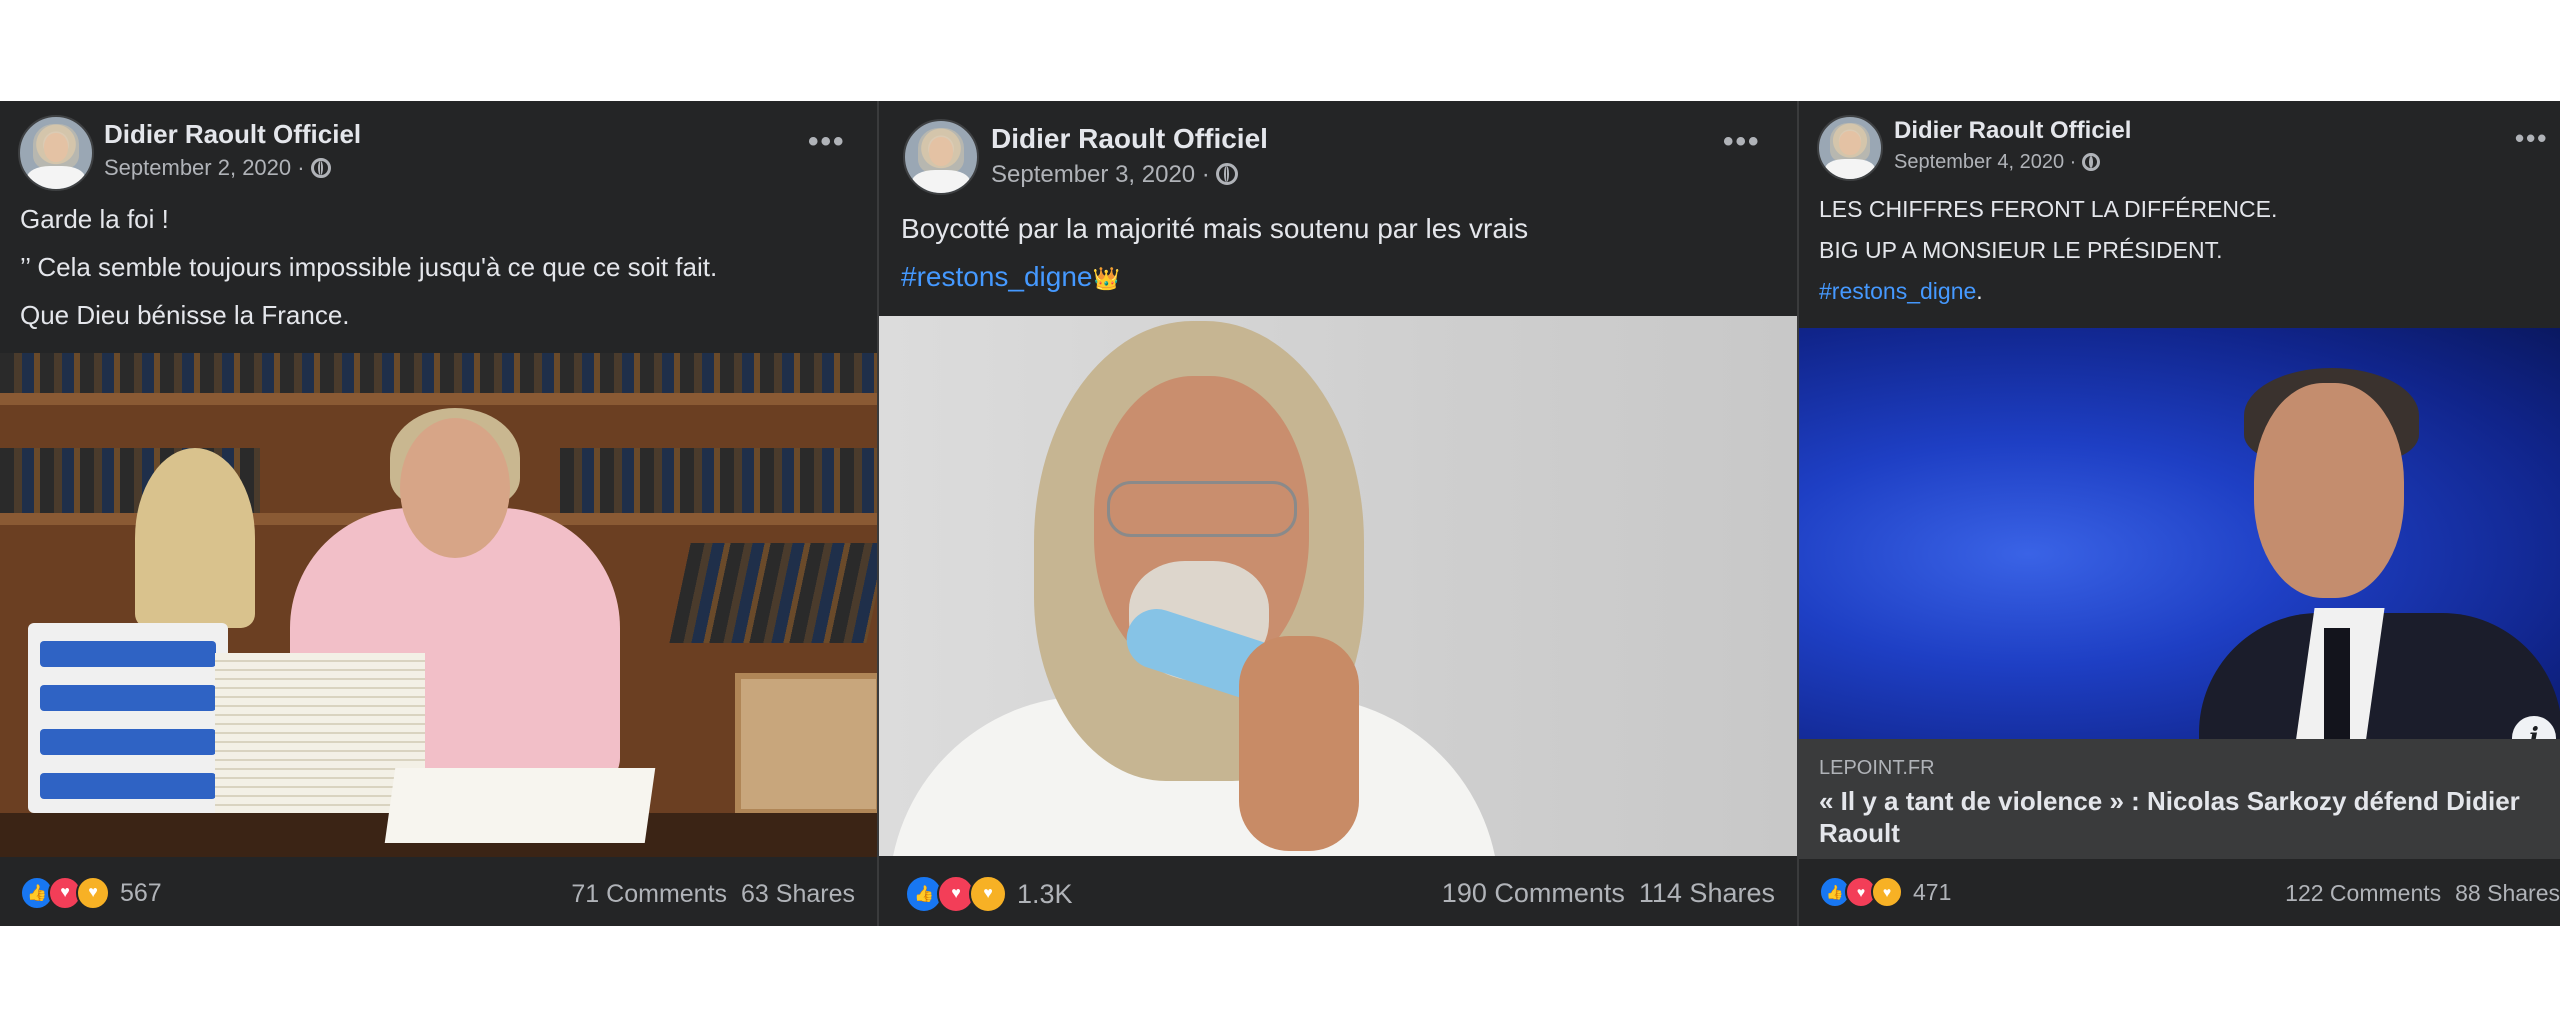 The width and height of the screenshot is (2560, 1036). I want to click on post-timestamp: September 2, 2020 ·, so click(217, 168).